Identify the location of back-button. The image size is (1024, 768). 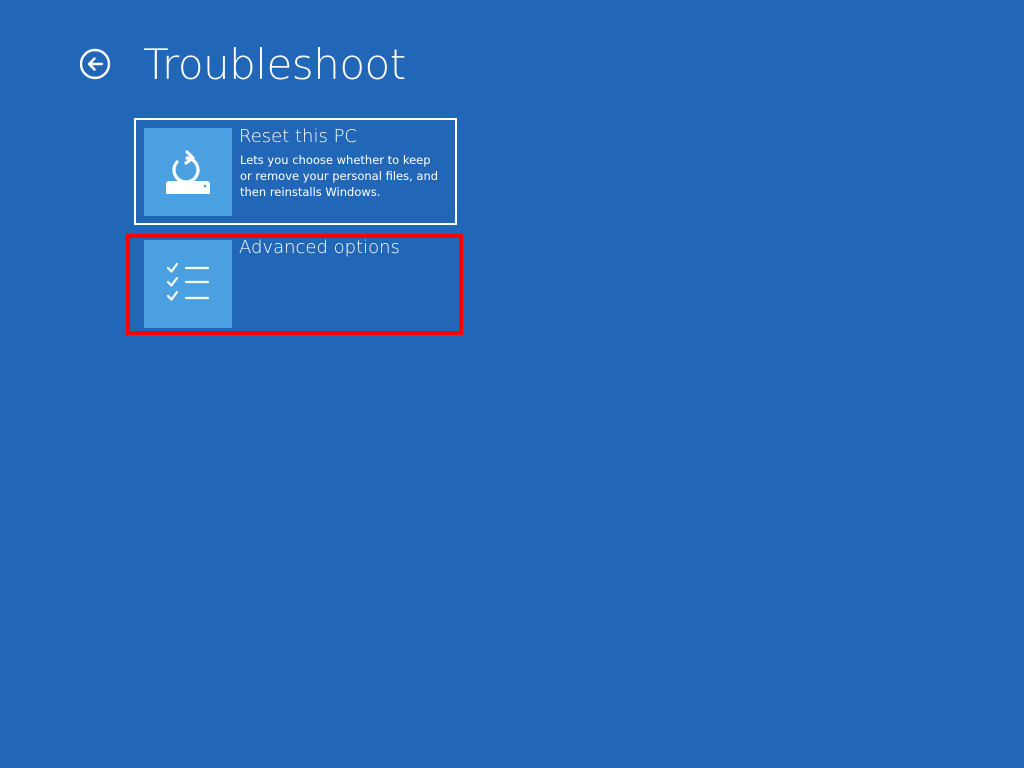
(95, 64).